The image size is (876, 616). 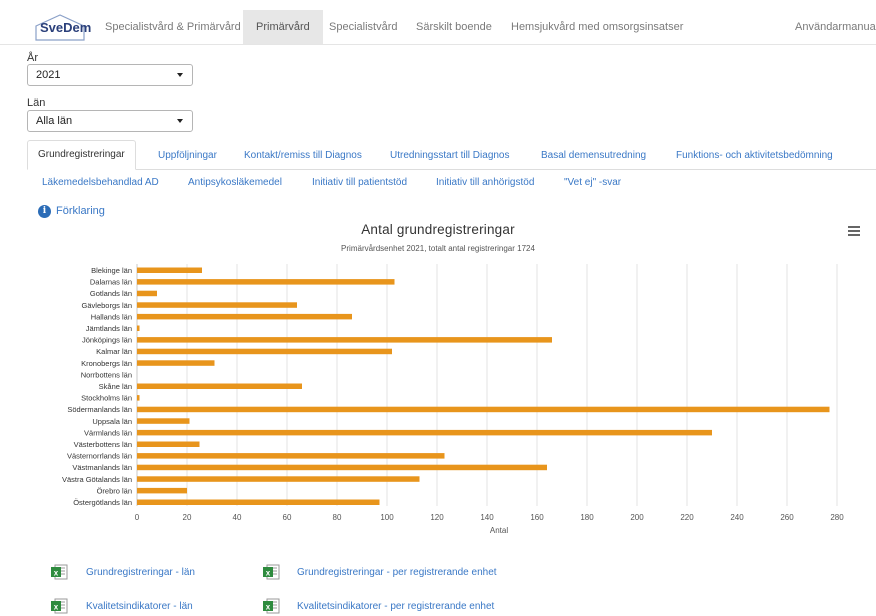 What do you see at coordinates (637, 517) in the screenshot?
I see `x-tick-label: 200` at bounding box center [637, 517].